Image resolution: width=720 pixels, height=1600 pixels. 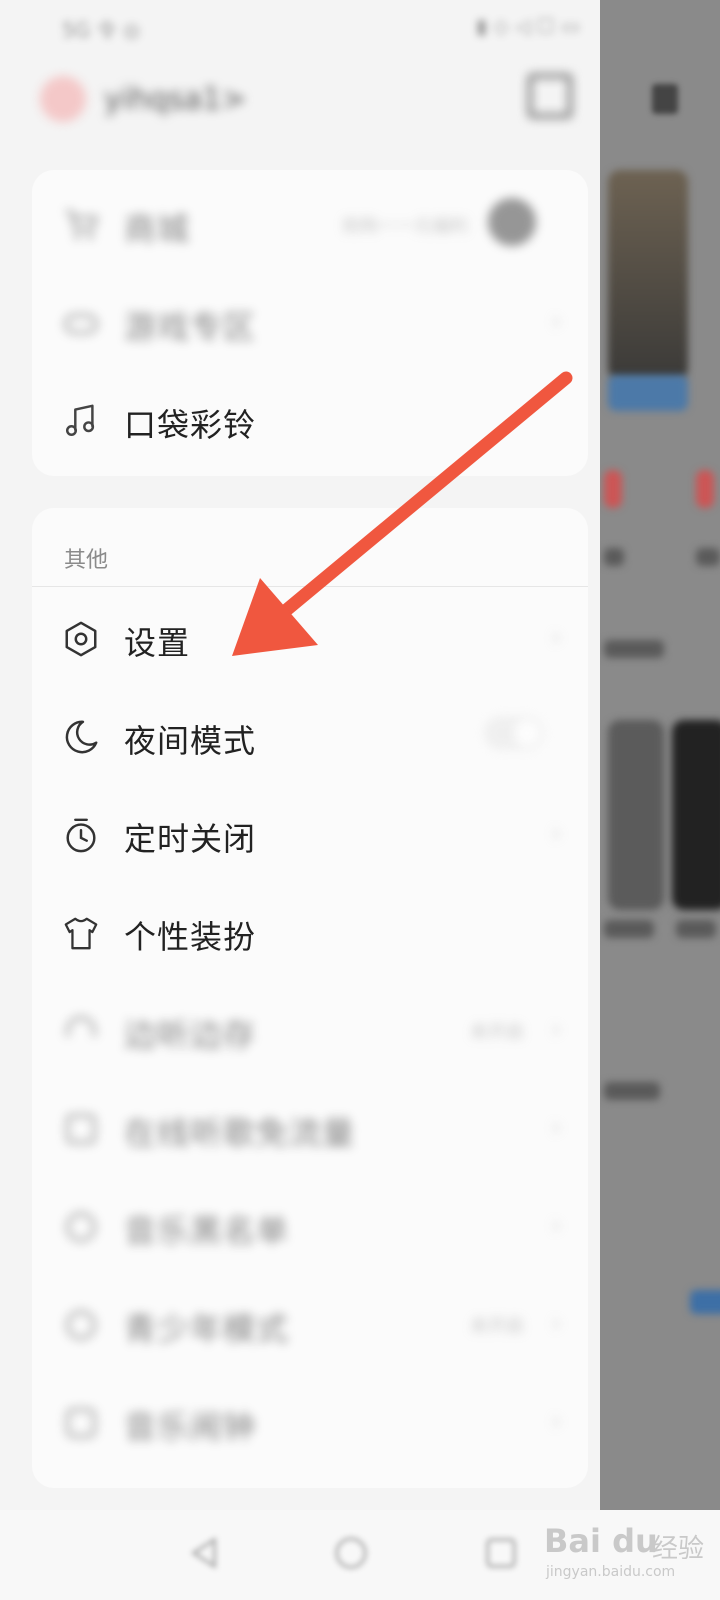 What do you see at coordinates (310, 833) in the screenshot?
I see `menu-item-timer: 定时关闭 ›` at bounding box center [310, 833].